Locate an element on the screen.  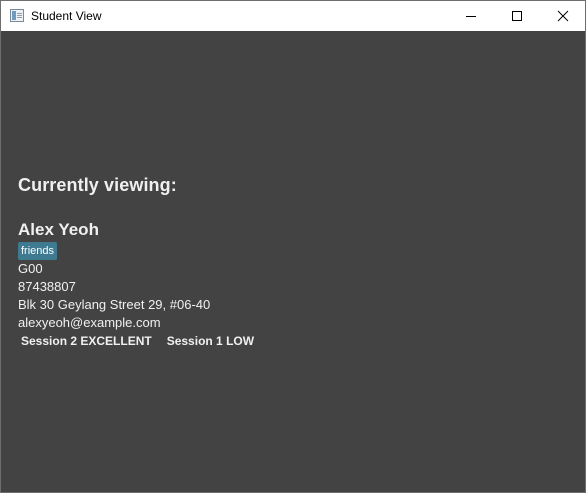
minimize-icon is located at coordinates (471, 16).